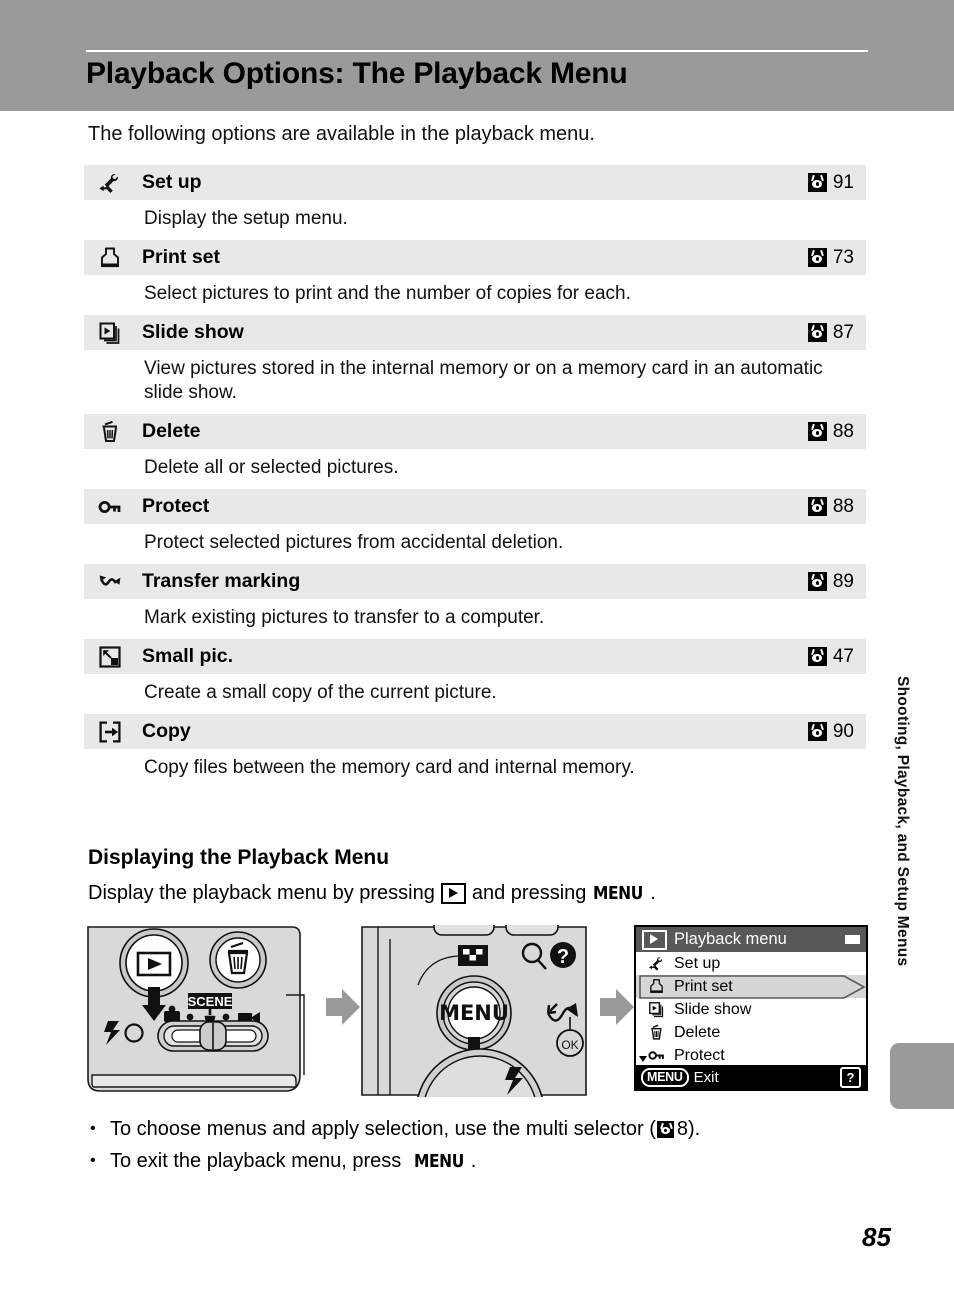 Image resolution: width=954 pixels, height=1314 pixels. What do you see at coordinates (751, 1077) in the screenshot?
I see `lcd-footer-bar: MENU Exit ?` at bounding box center [751, 1077].